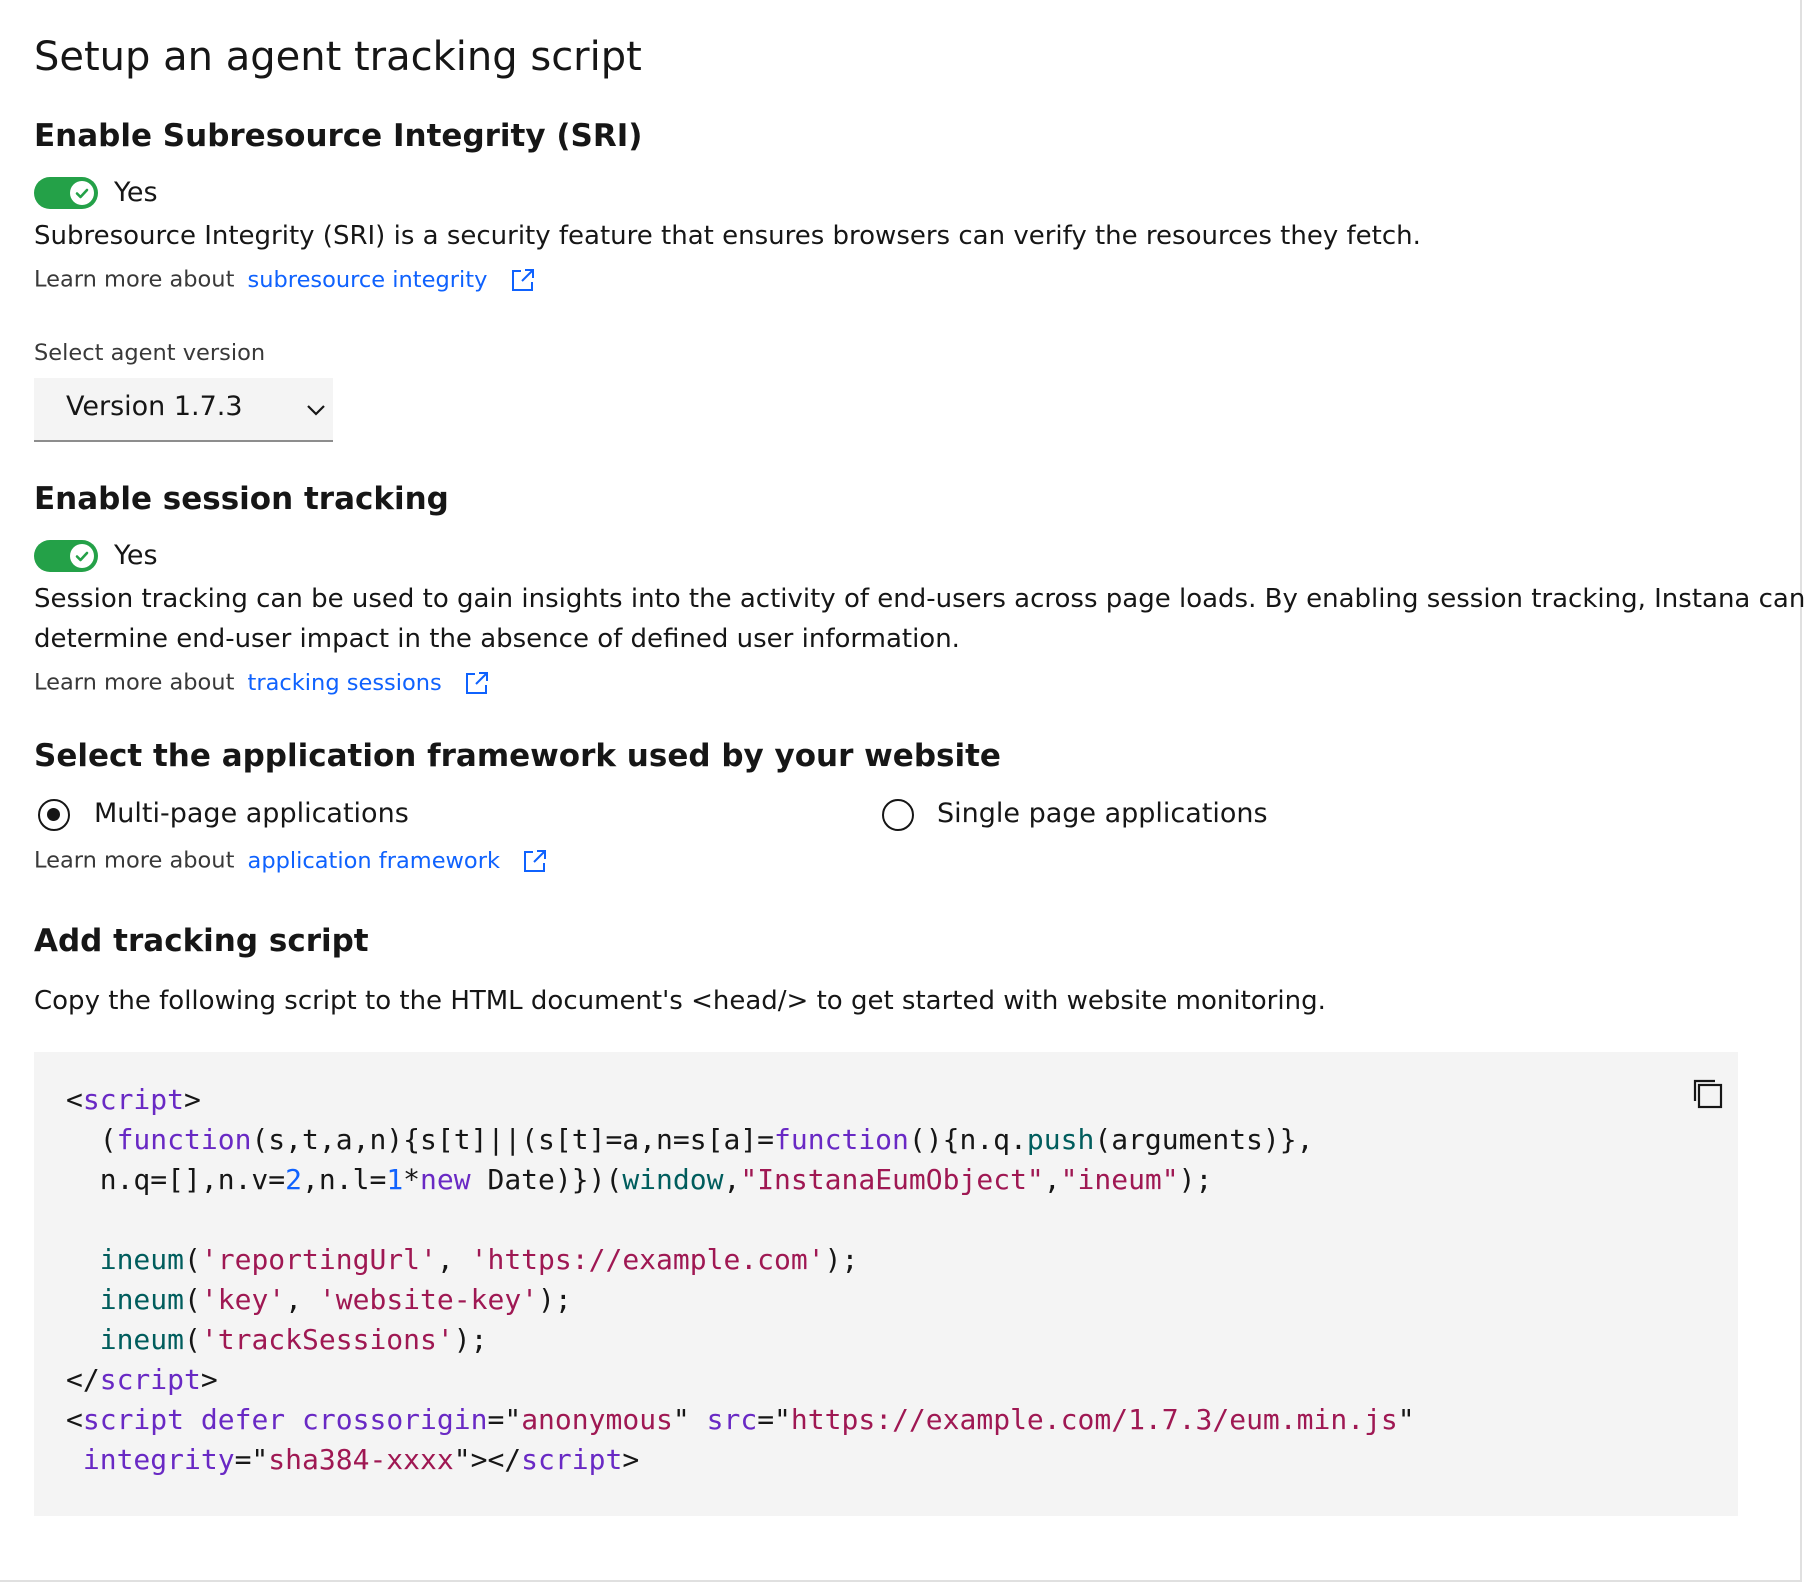 The image size is (1804, 1584). I want to click on agent-version-dropdown: Version 1.7.3, so click(183, 410).